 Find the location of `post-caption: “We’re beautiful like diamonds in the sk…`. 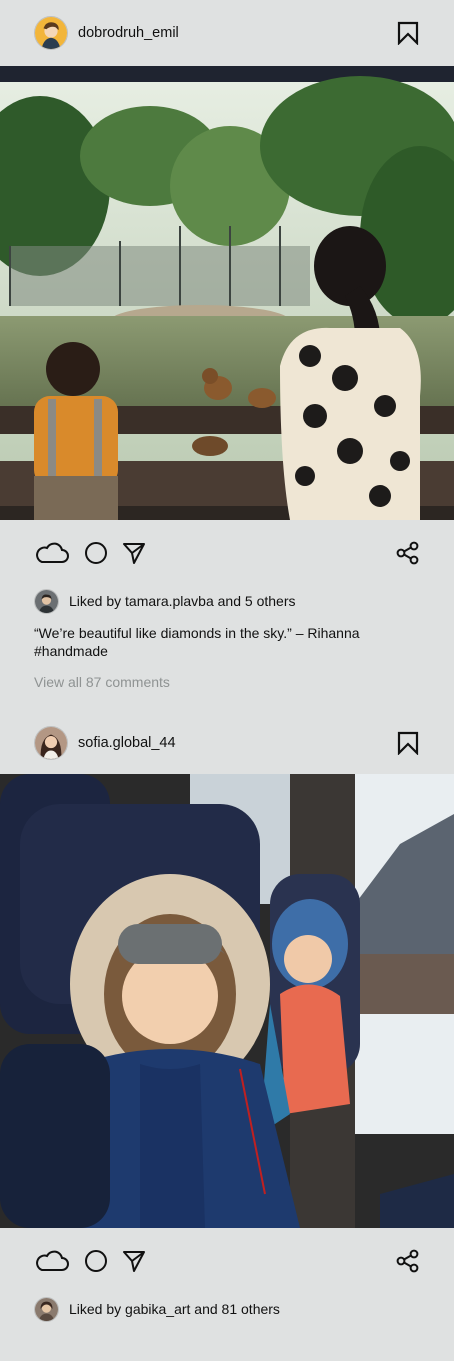

post-caption: “We’re beautiful like diamonds in the sk… is located at coordinates (200, 642).